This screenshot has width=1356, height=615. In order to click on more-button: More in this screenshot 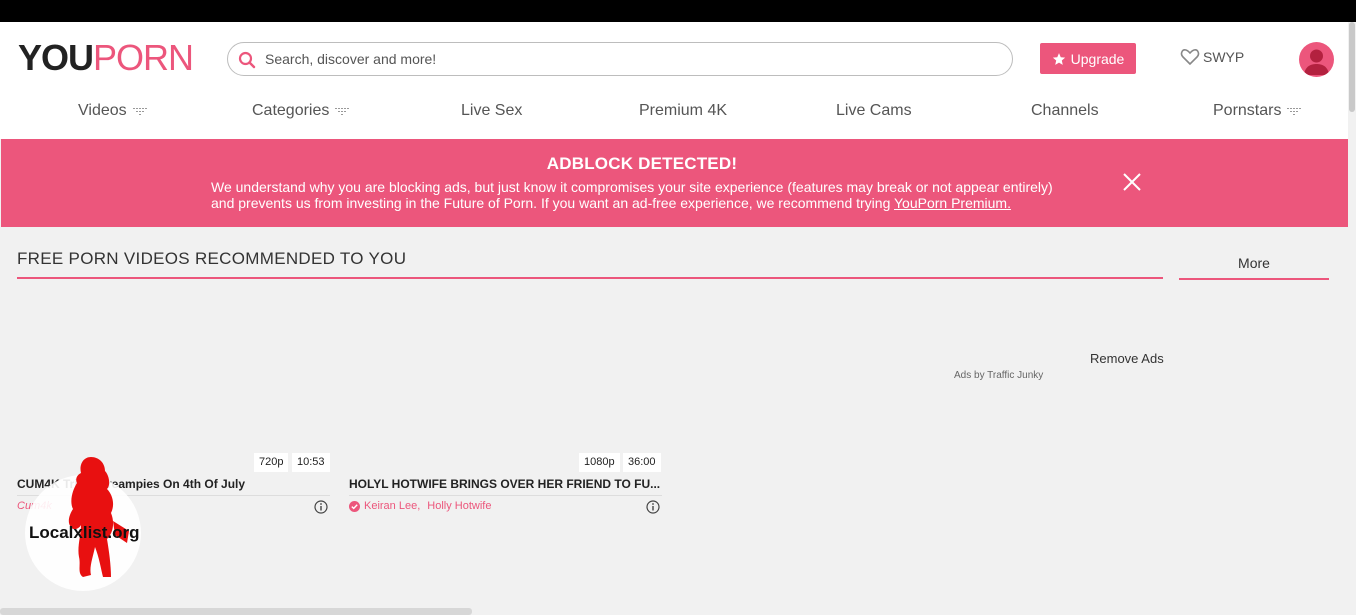, I will do `click(1254, 262)`.